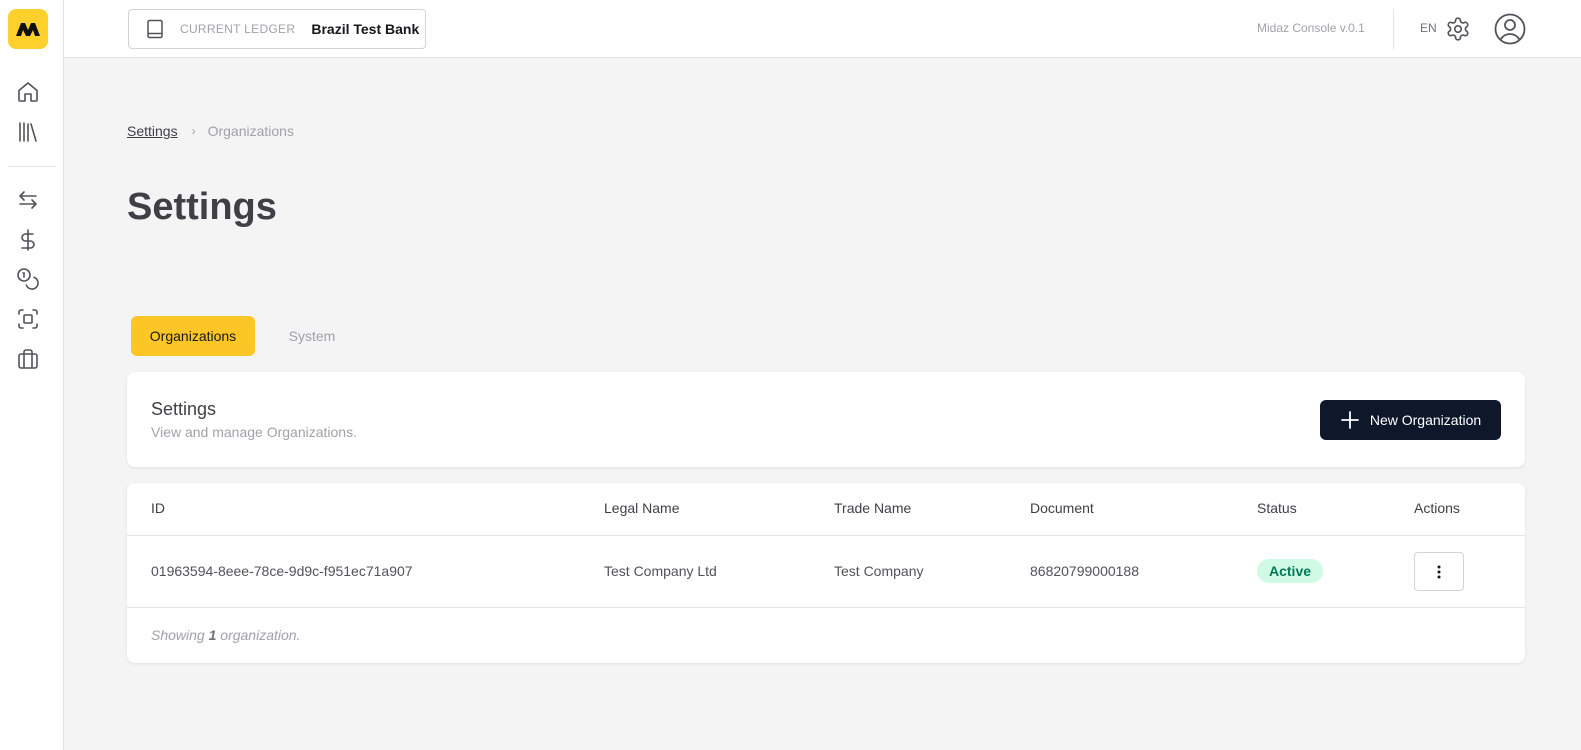  Describe the element at coordinates (32, 375) in the screenshot. I see `sidebar` at that location.